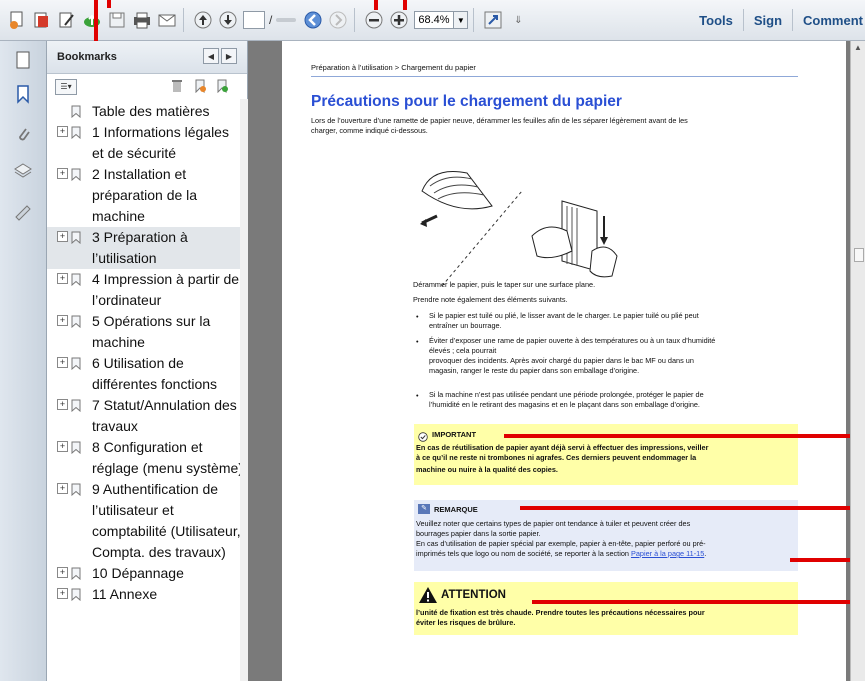 The image size is (865, 681). I want to click on scroll-up-icon: ▲, so click(858, 47).